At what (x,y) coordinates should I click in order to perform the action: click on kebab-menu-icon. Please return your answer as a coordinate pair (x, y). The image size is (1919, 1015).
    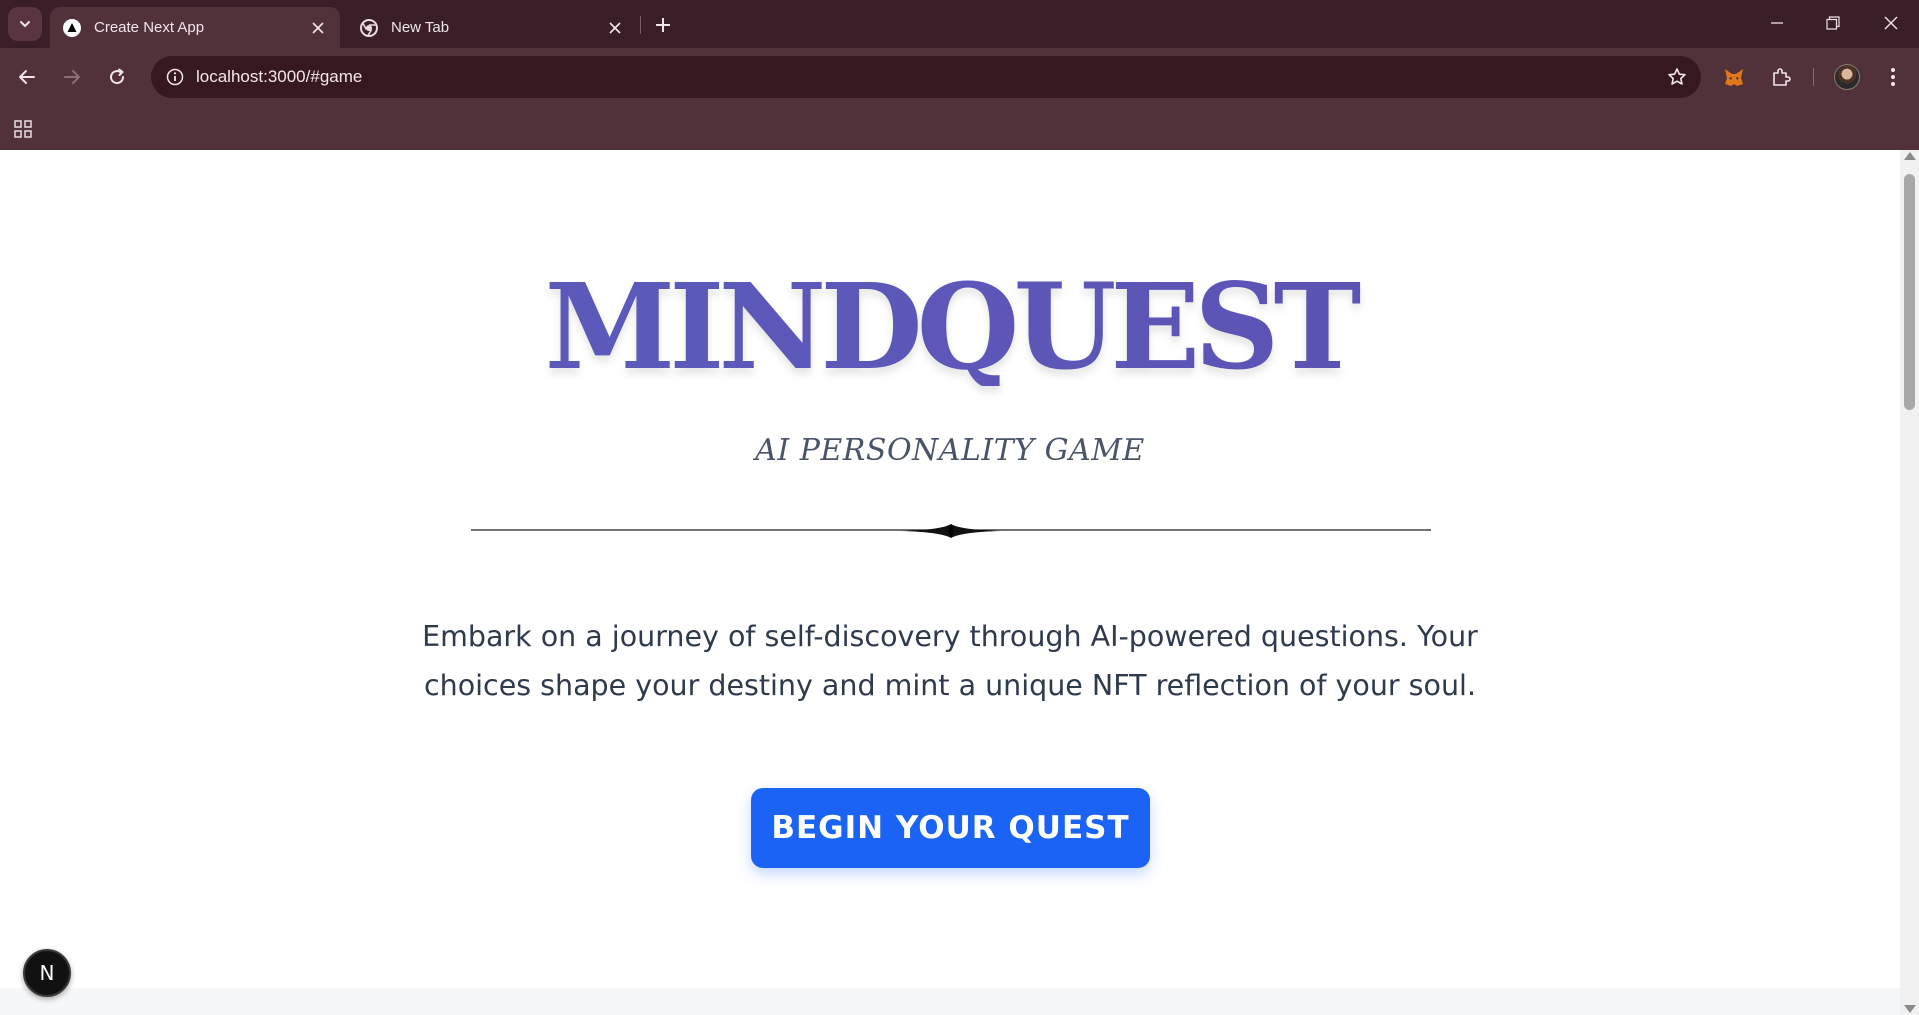
    Looking at the image, I should click on (1893, 77).